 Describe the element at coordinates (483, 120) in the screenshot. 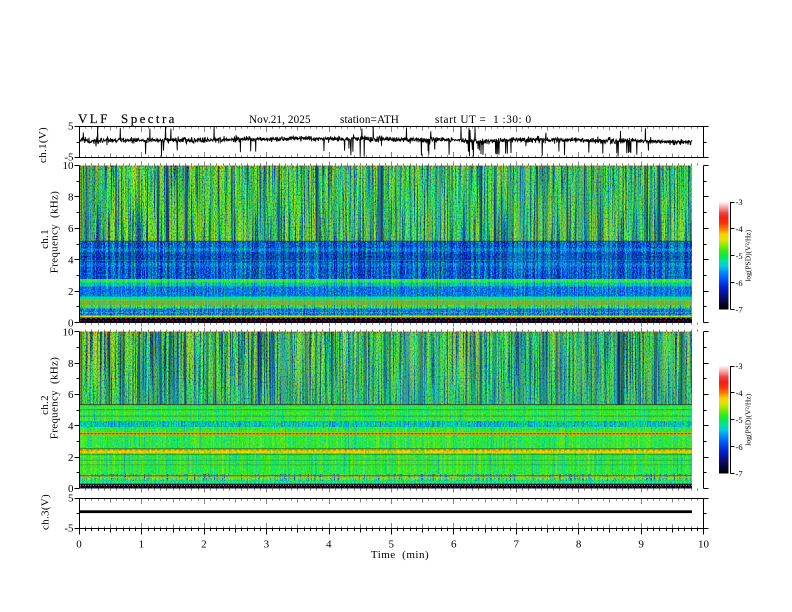

I see `svg-text: start UT = 1 :30: 0` at that location.